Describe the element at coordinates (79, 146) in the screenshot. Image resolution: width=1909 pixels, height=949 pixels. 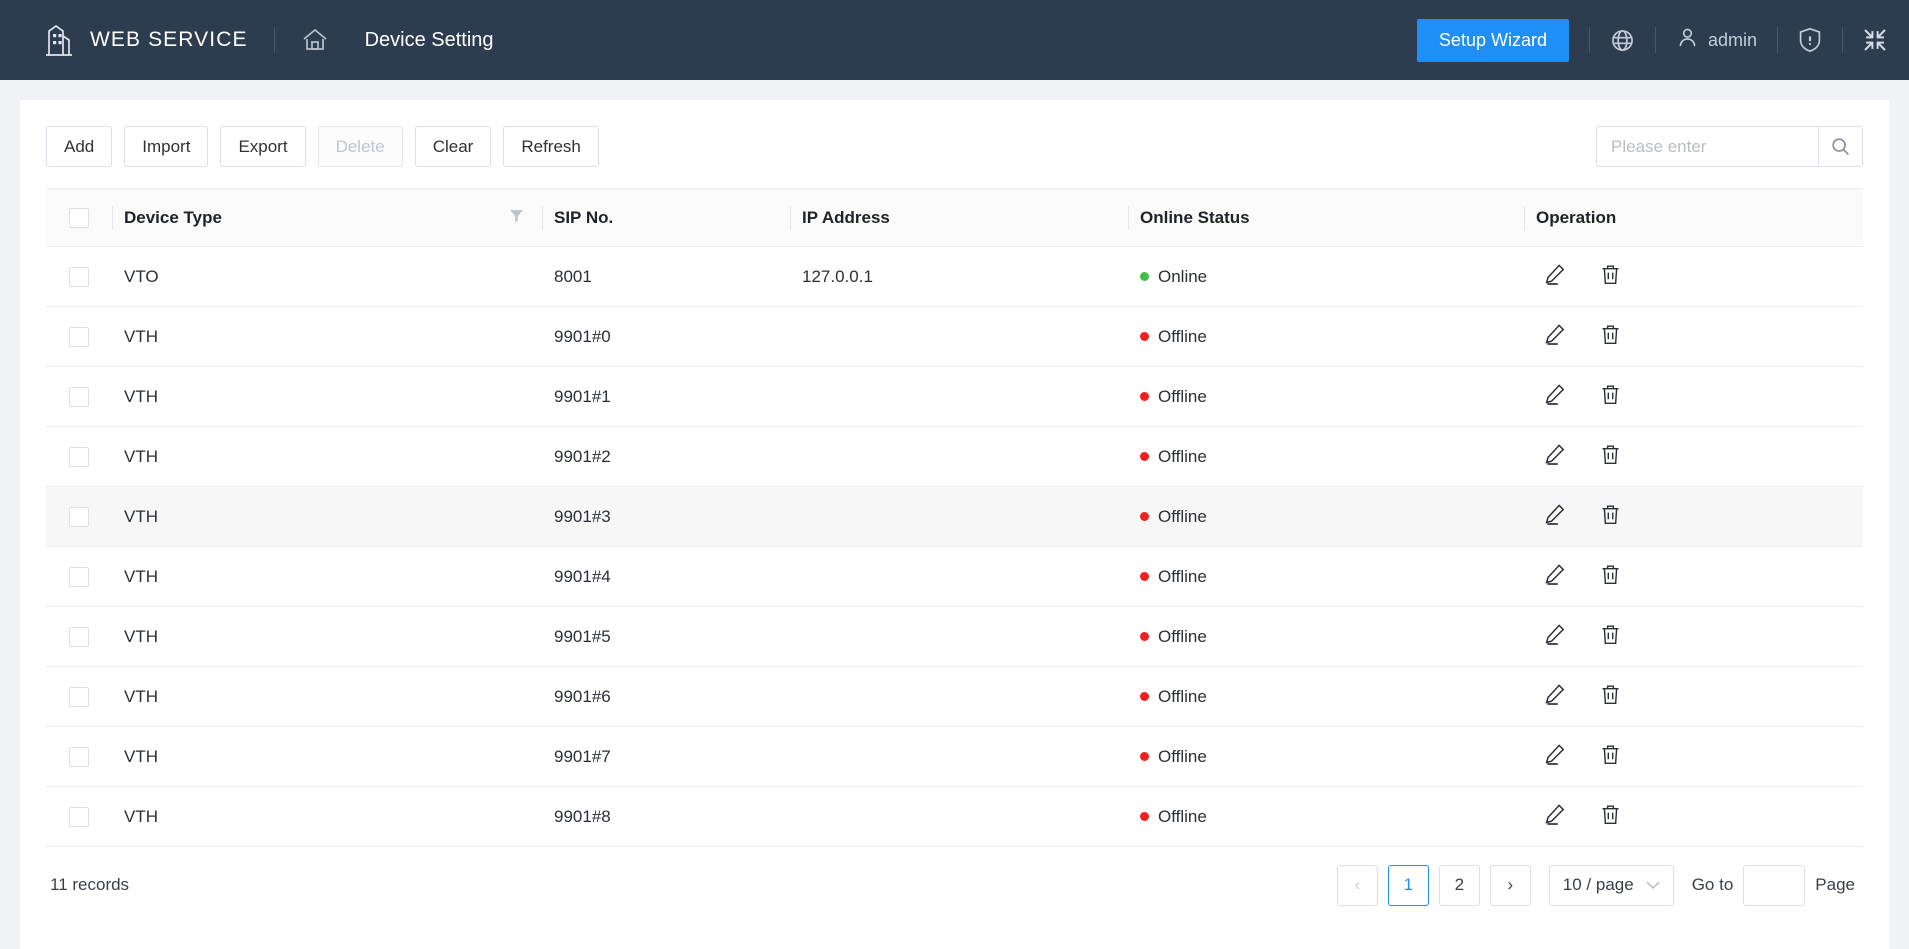
I see `add-button: Add` at that location.